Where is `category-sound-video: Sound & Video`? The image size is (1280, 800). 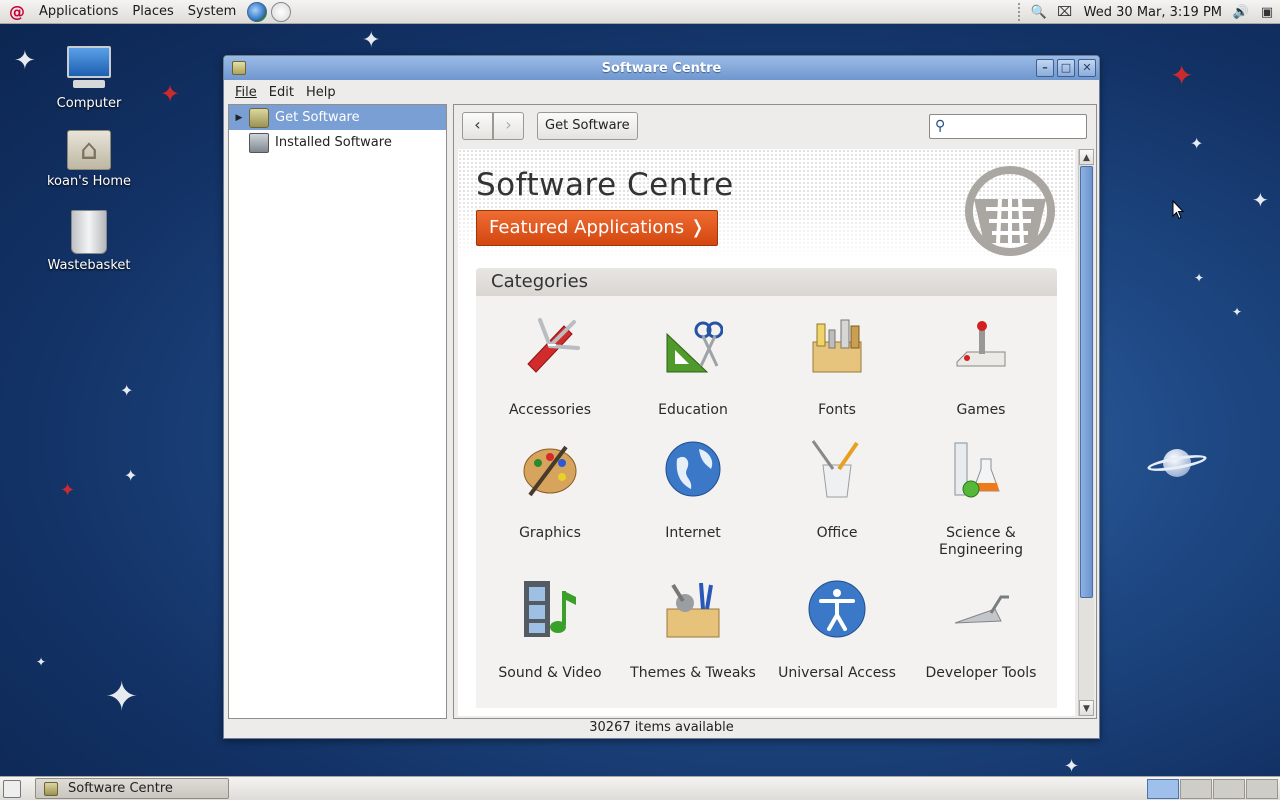
category-sound-video: Sound & Video is located at coordinates (550, 630).